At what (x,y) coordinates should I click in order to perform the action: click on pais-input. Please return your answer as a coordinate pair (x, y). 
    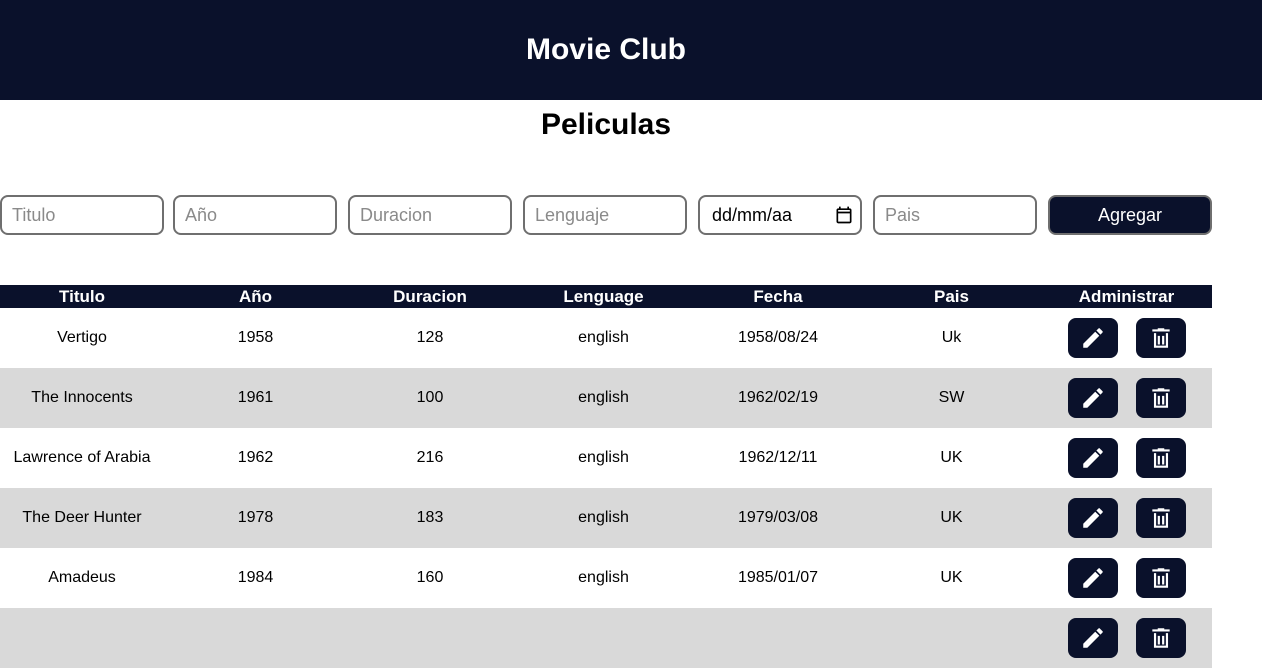
    Looking at the image, I should click on (955, 215).